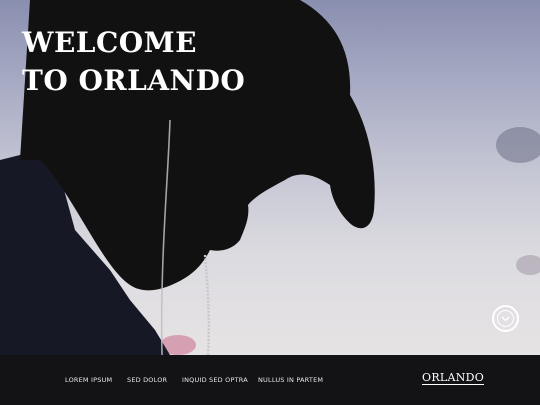 Image resolution: width=540 pixels, height=405 pixels. I want to click on nav-item-lorem-ipsum: LOREM IPSUM, so click(88, 380).